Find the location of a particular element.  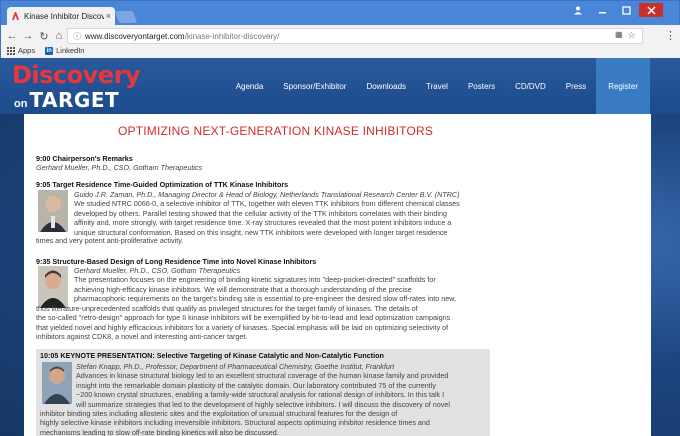

menu-kebab-icon: ⋮ is located at coordinates (670, 35).